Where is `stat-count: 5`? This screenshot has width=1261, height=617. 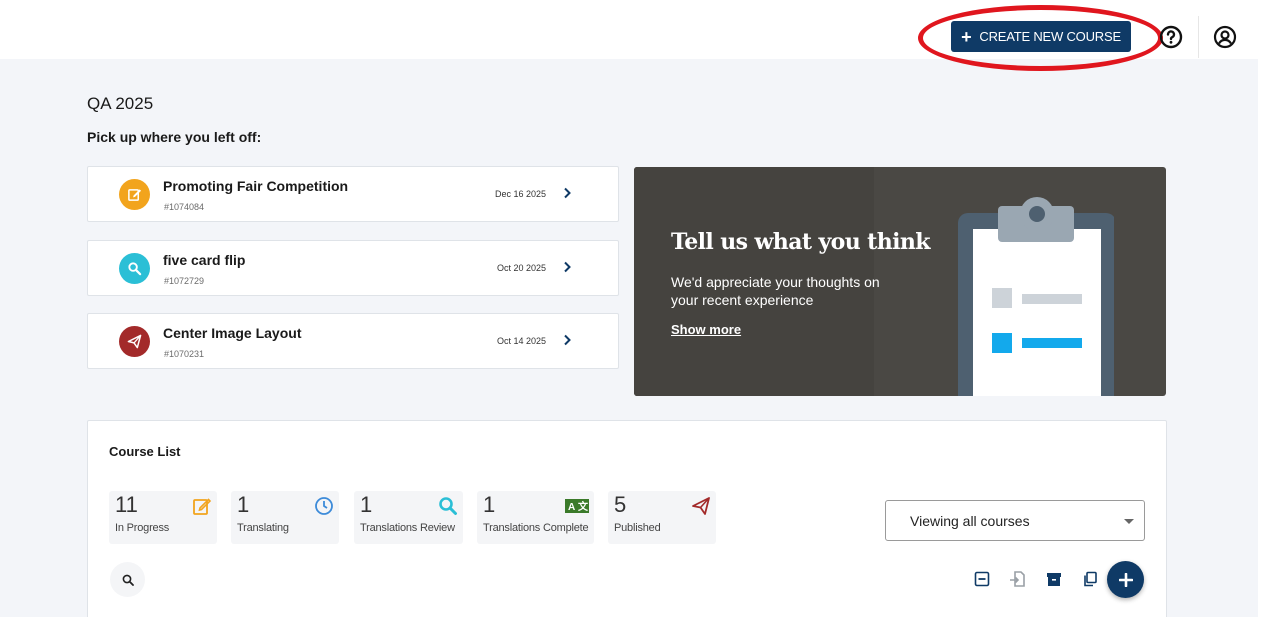 stat-count: 5 is located at coordinates (620, 504).